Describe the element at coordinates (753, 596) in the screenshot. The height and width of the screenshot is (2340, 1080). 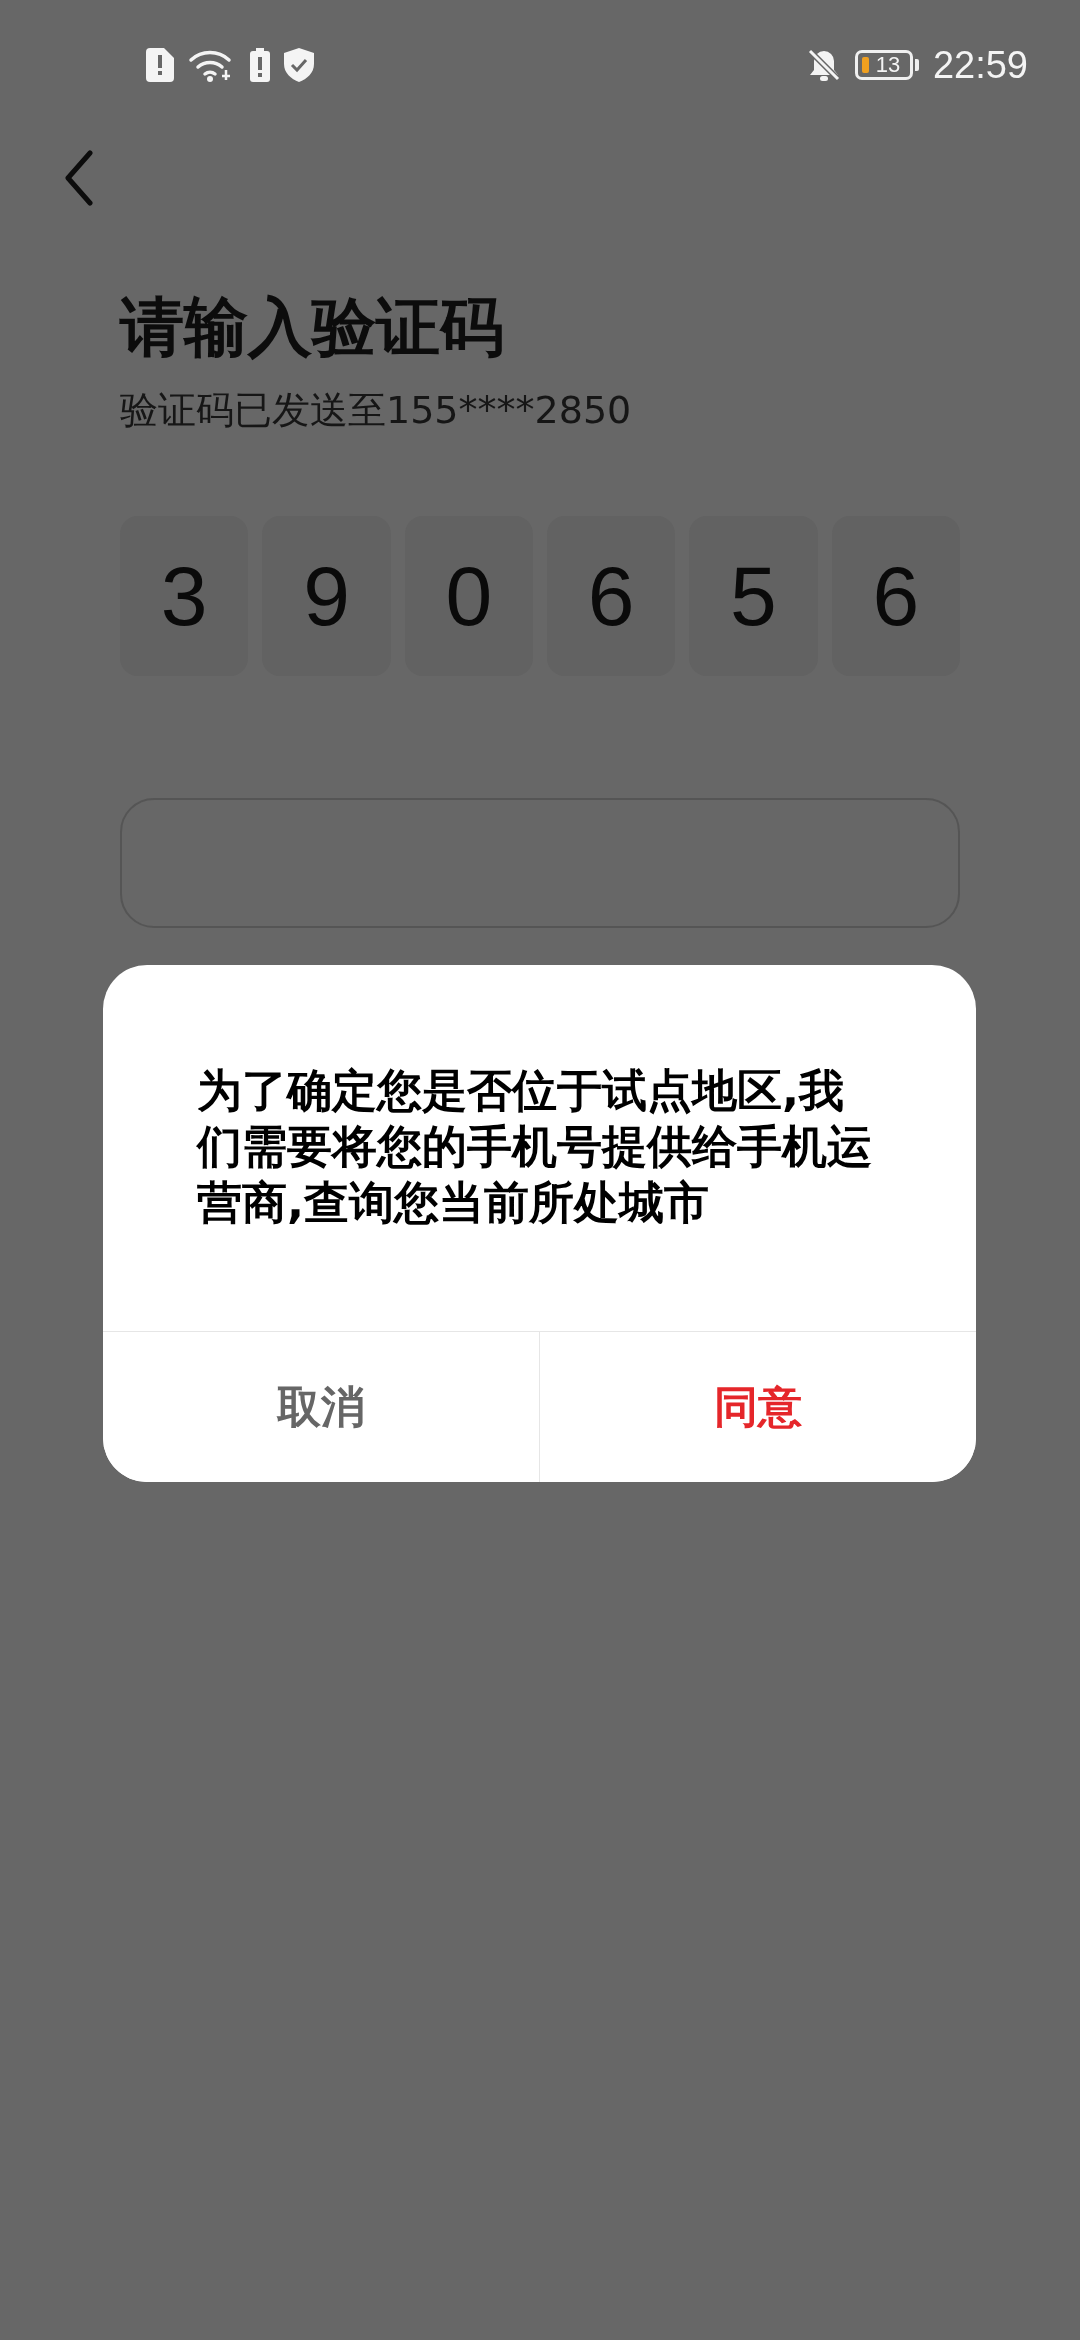
I see `code-digit-field: 5` at that location.